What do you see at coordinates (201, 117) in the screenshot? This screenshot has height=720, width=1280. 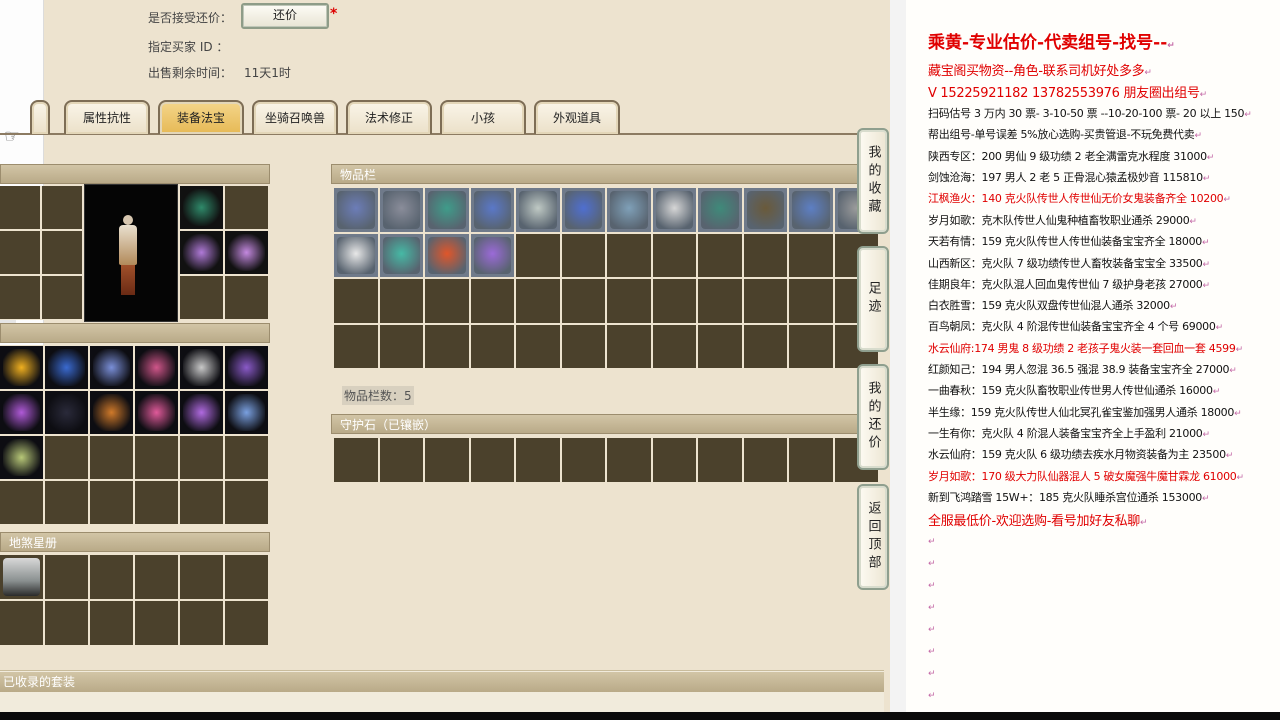 I see `tab-equipment: 装备法宝` at bounding box center [201, 117].